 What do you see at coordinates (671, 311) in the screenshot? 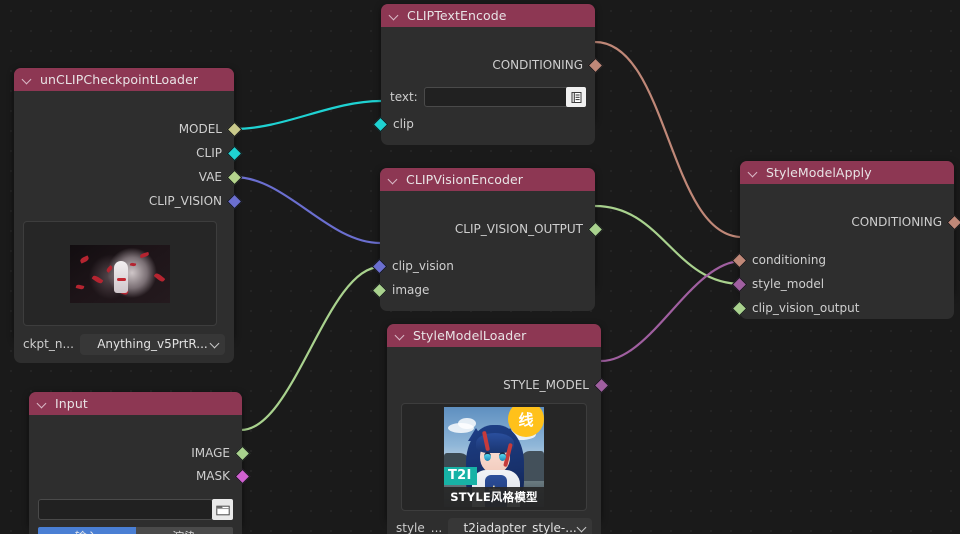
I see `wire-style-model` at bounding box center [671, 311].